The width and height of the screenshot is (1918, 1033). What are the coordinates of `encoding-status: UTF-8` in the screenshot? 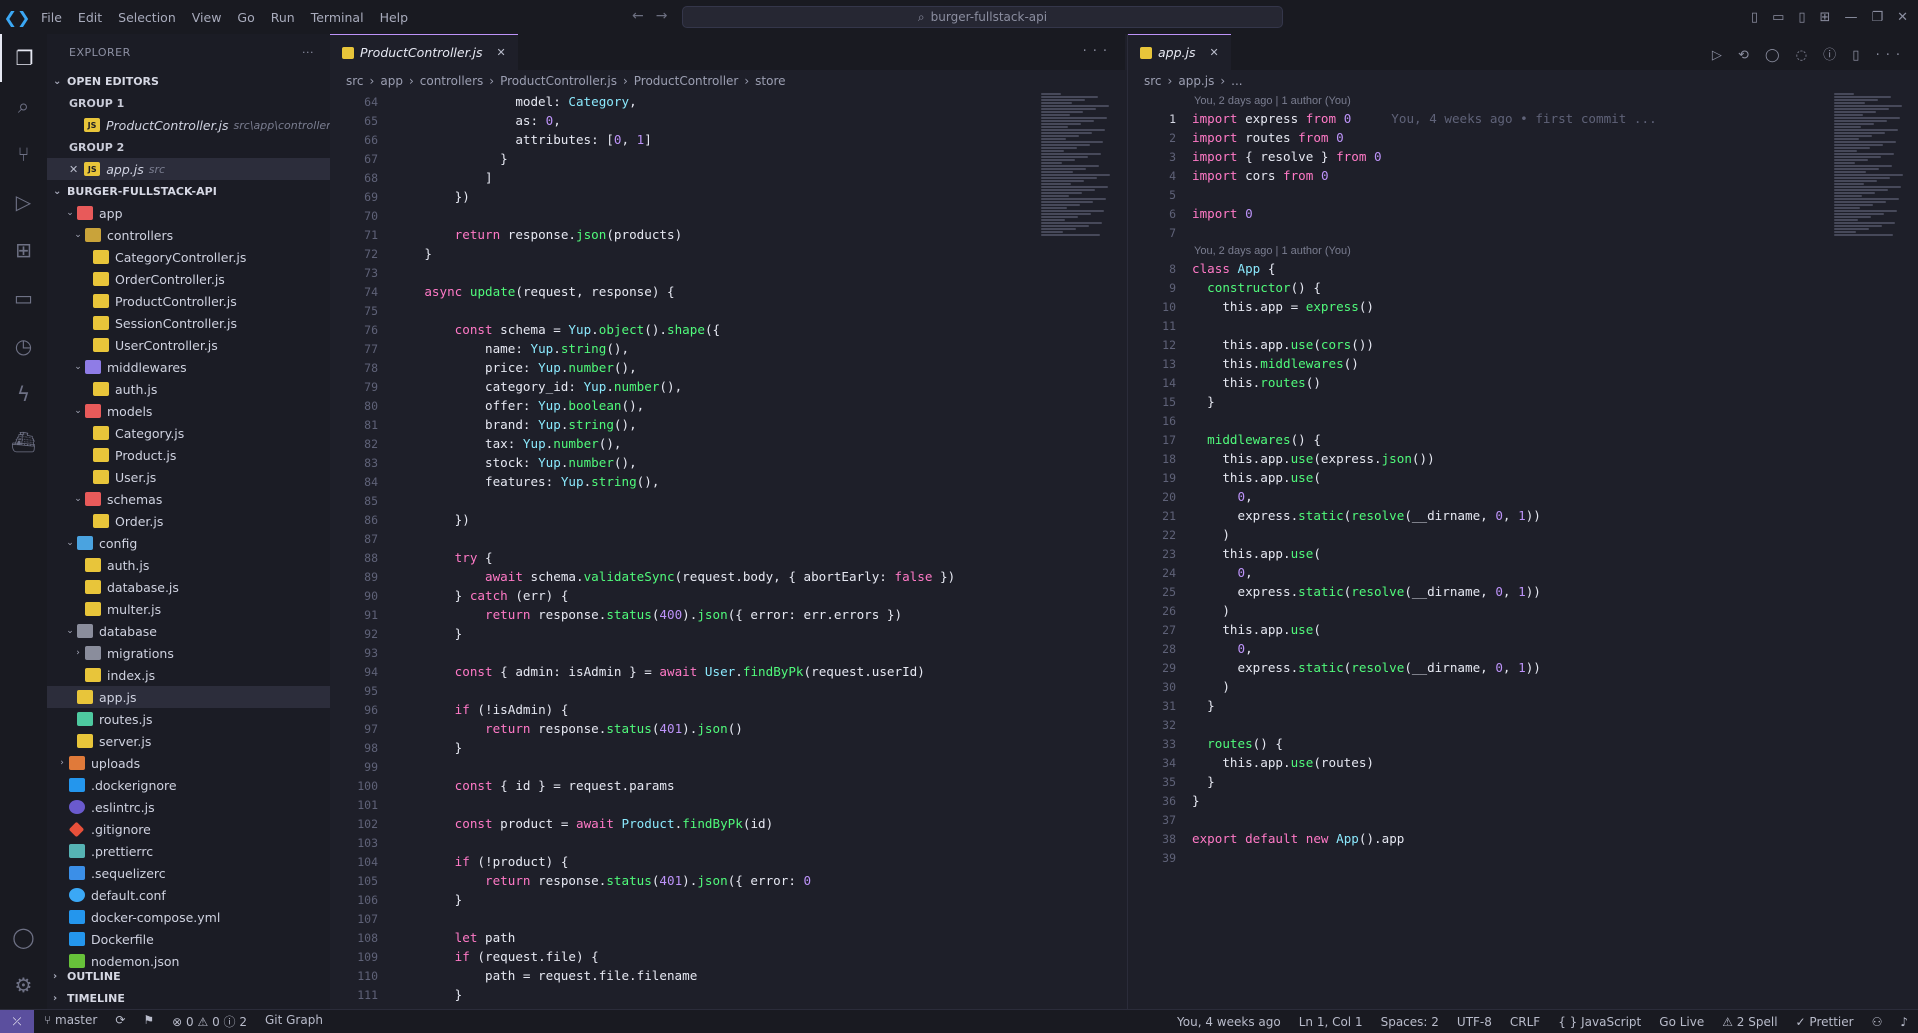 It's located at (1474, 1022).